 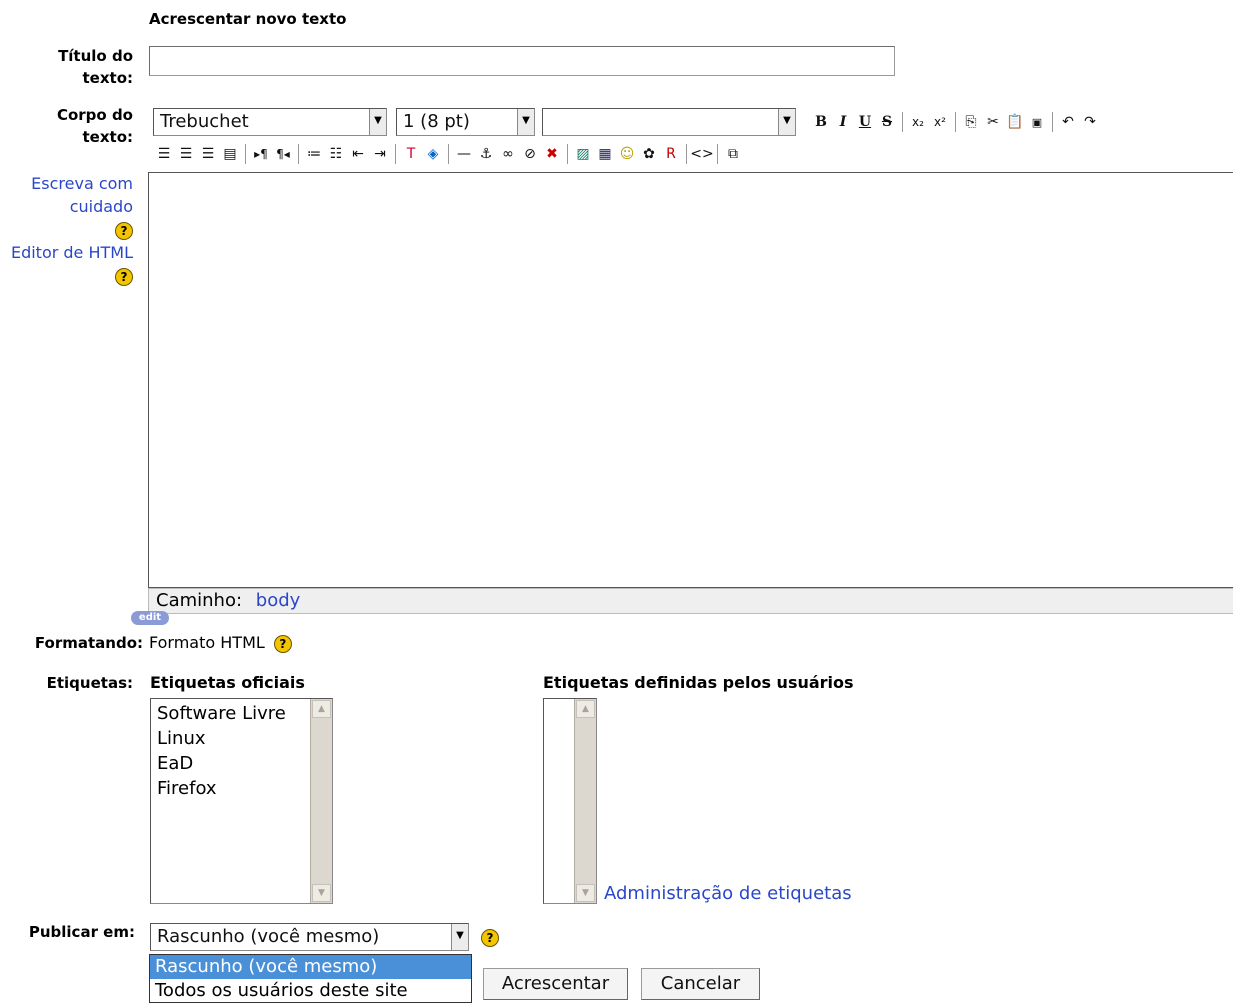 I want to click on font-select-value: Trebuchet, so click(x=204, y=121).